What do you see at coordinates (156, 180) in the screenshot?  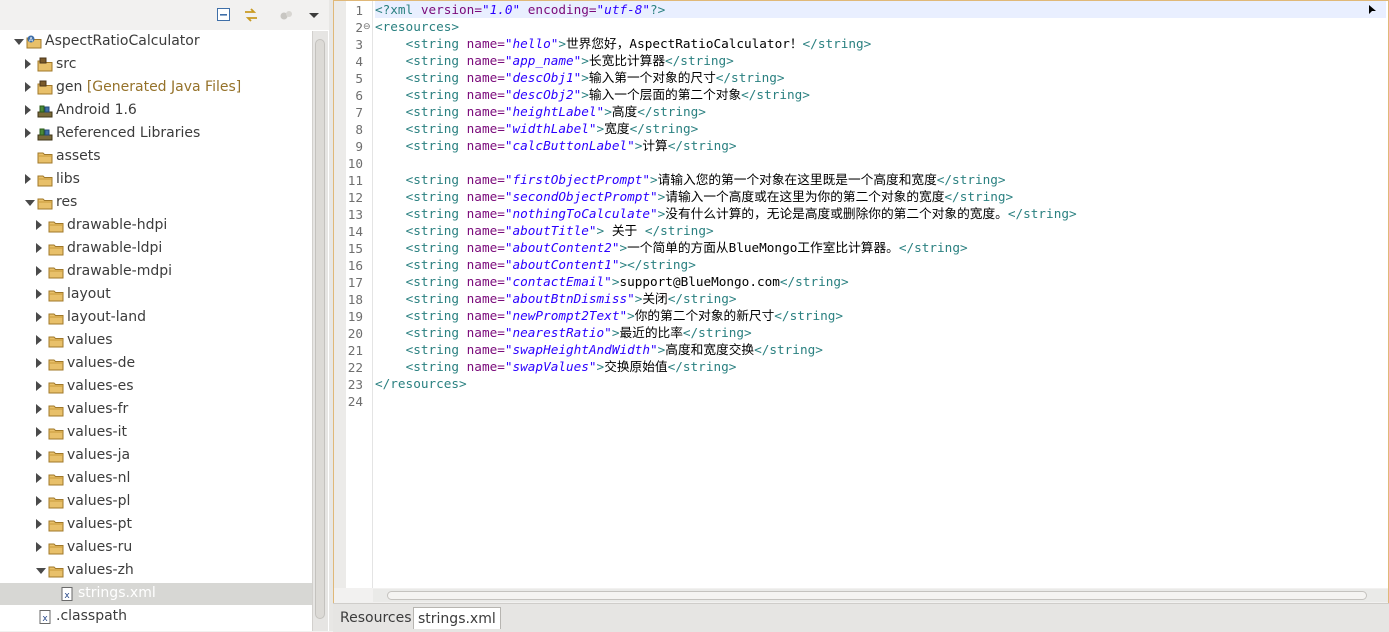 I see `tree-item-libs: libs` at bounding box center [156, 180].